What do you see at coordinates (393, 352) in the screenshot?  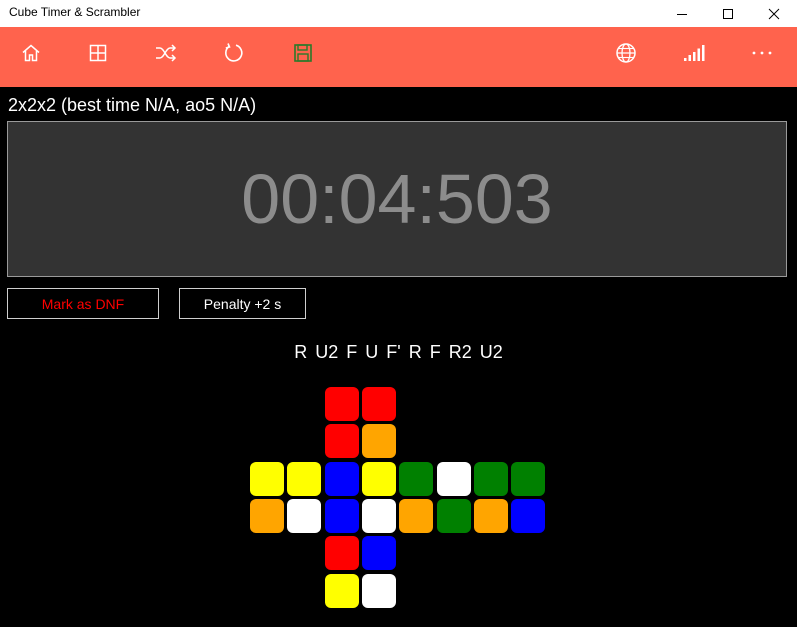 I see `scramble-move: F'` at bounding box center [393, 352].